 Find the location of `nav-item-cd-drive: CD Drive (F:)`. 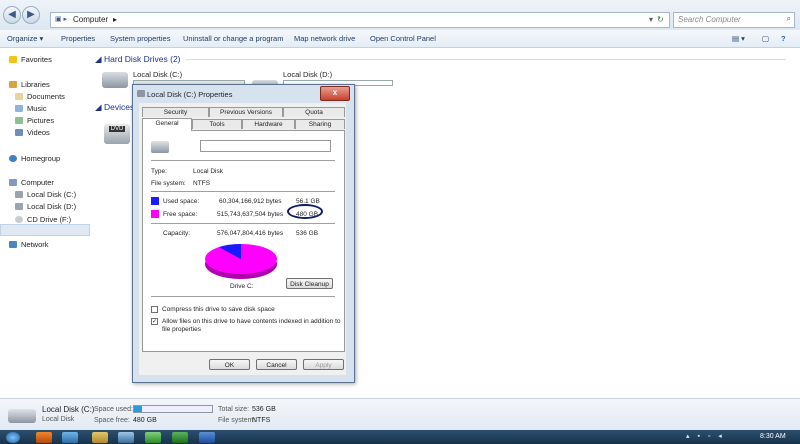

nav-item-cd-drive: CD Drive (F:) is located at coordinates (43, 219).